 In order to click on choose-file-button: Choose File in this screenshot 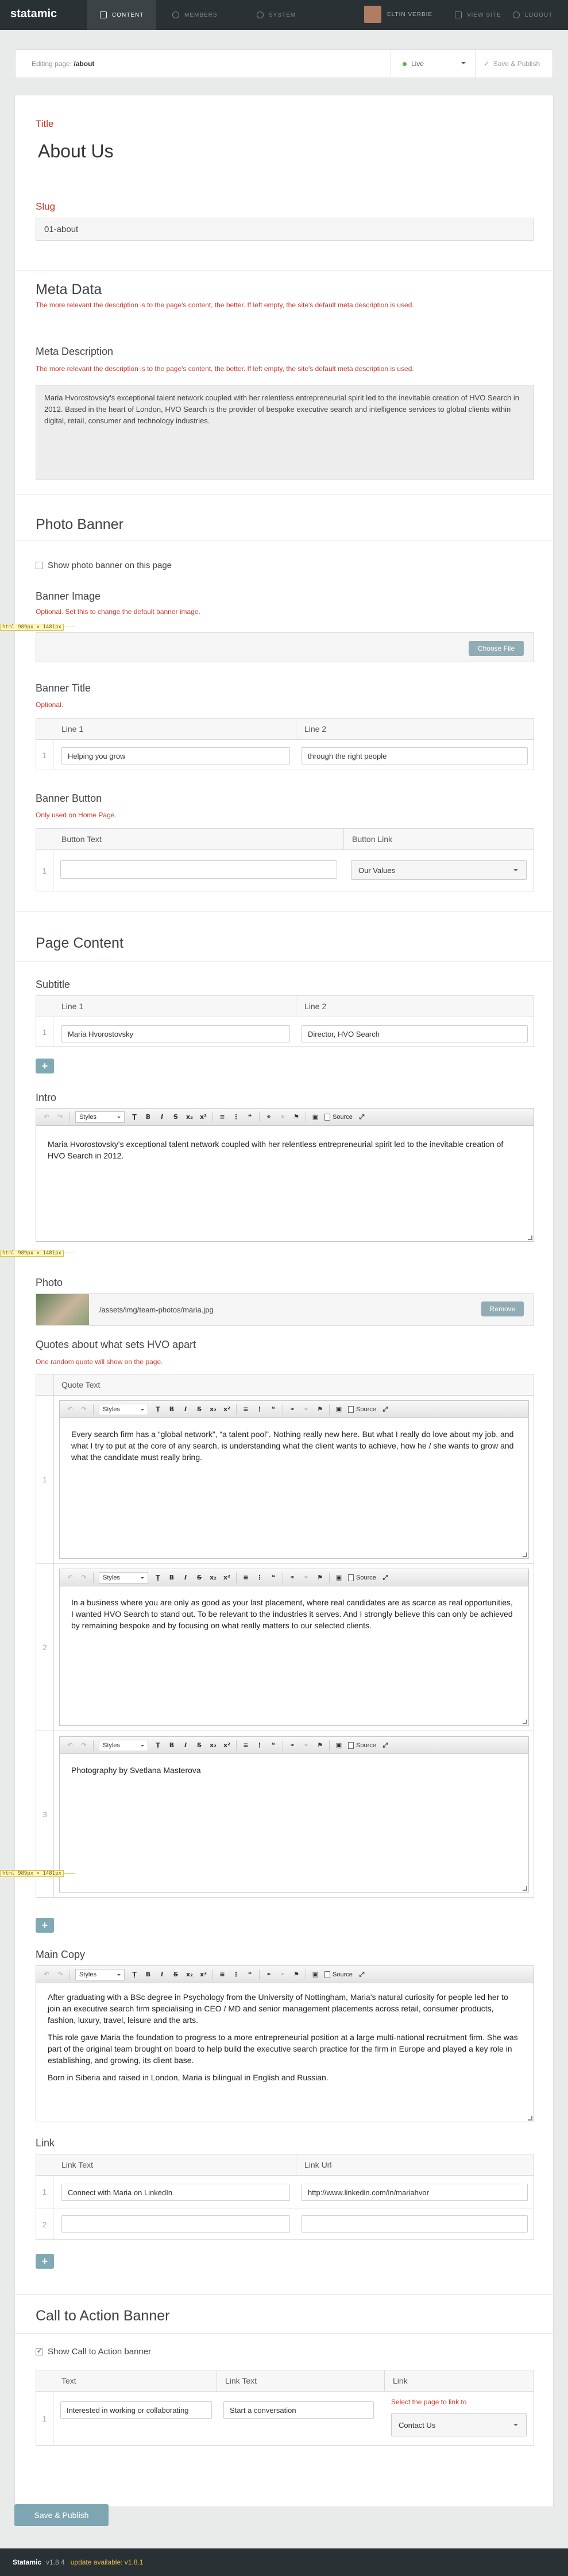, I will do `click(496, 648)`.